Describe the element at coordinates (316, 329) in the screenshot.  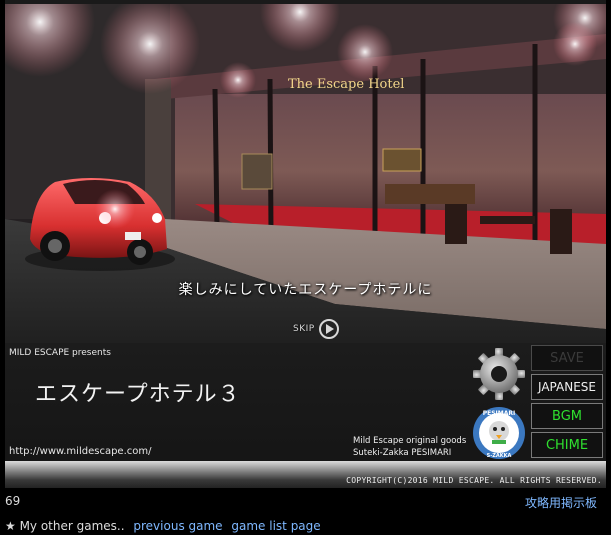
I see `skip-button: SKIP` at that location.